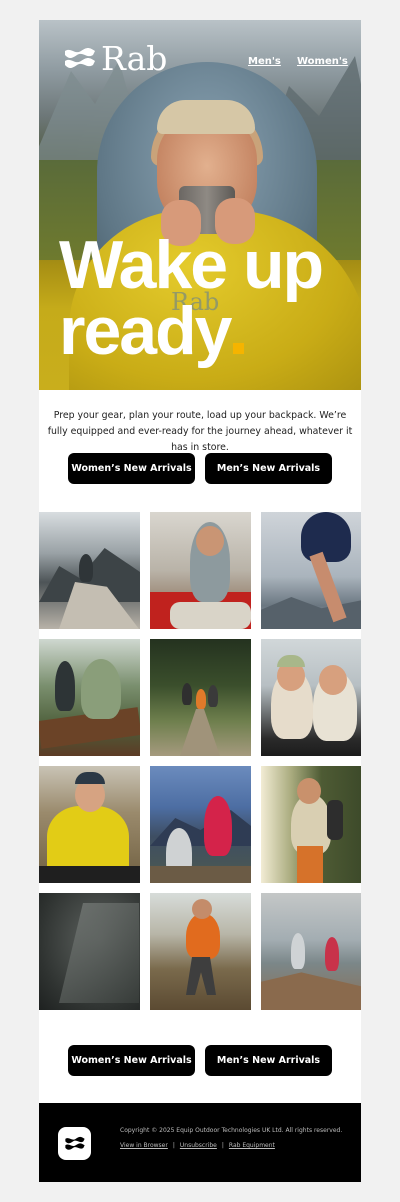 The width and height of the screenshot is (400, 1202). I want to click on gallery-image-puffer-jacket, so click(89, 824).